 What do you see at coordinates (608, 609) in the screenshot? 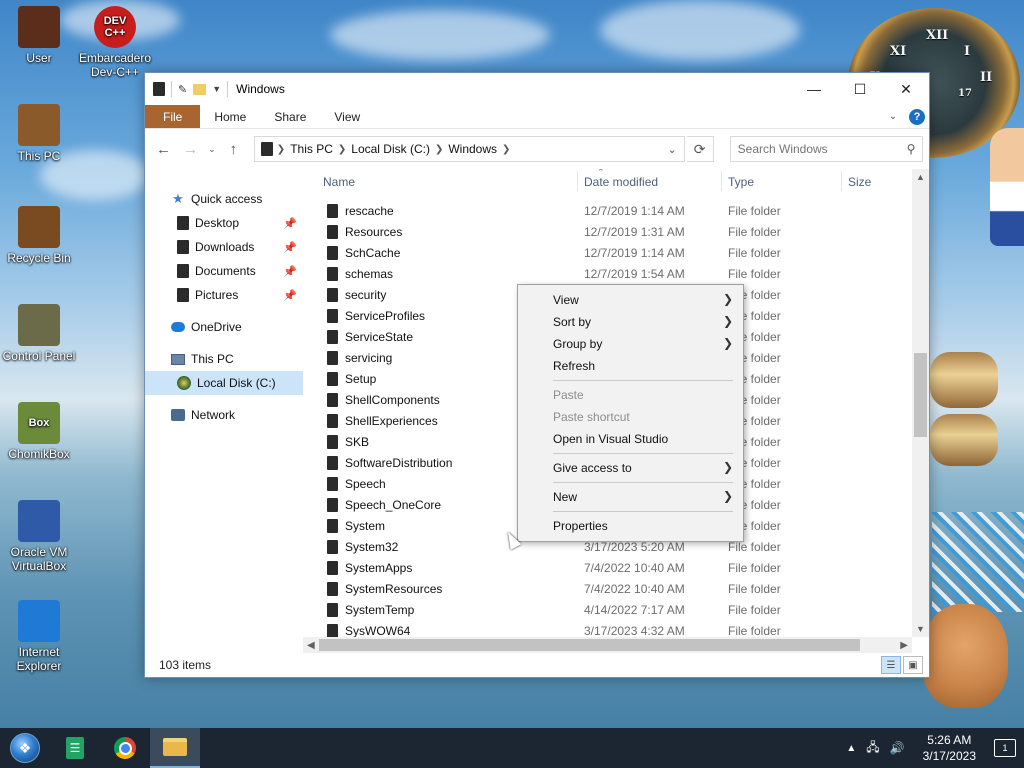
I see `table-row: SystemTemp 4/14/2022 7:17 AM File folder` at bounding box center [608, 609].